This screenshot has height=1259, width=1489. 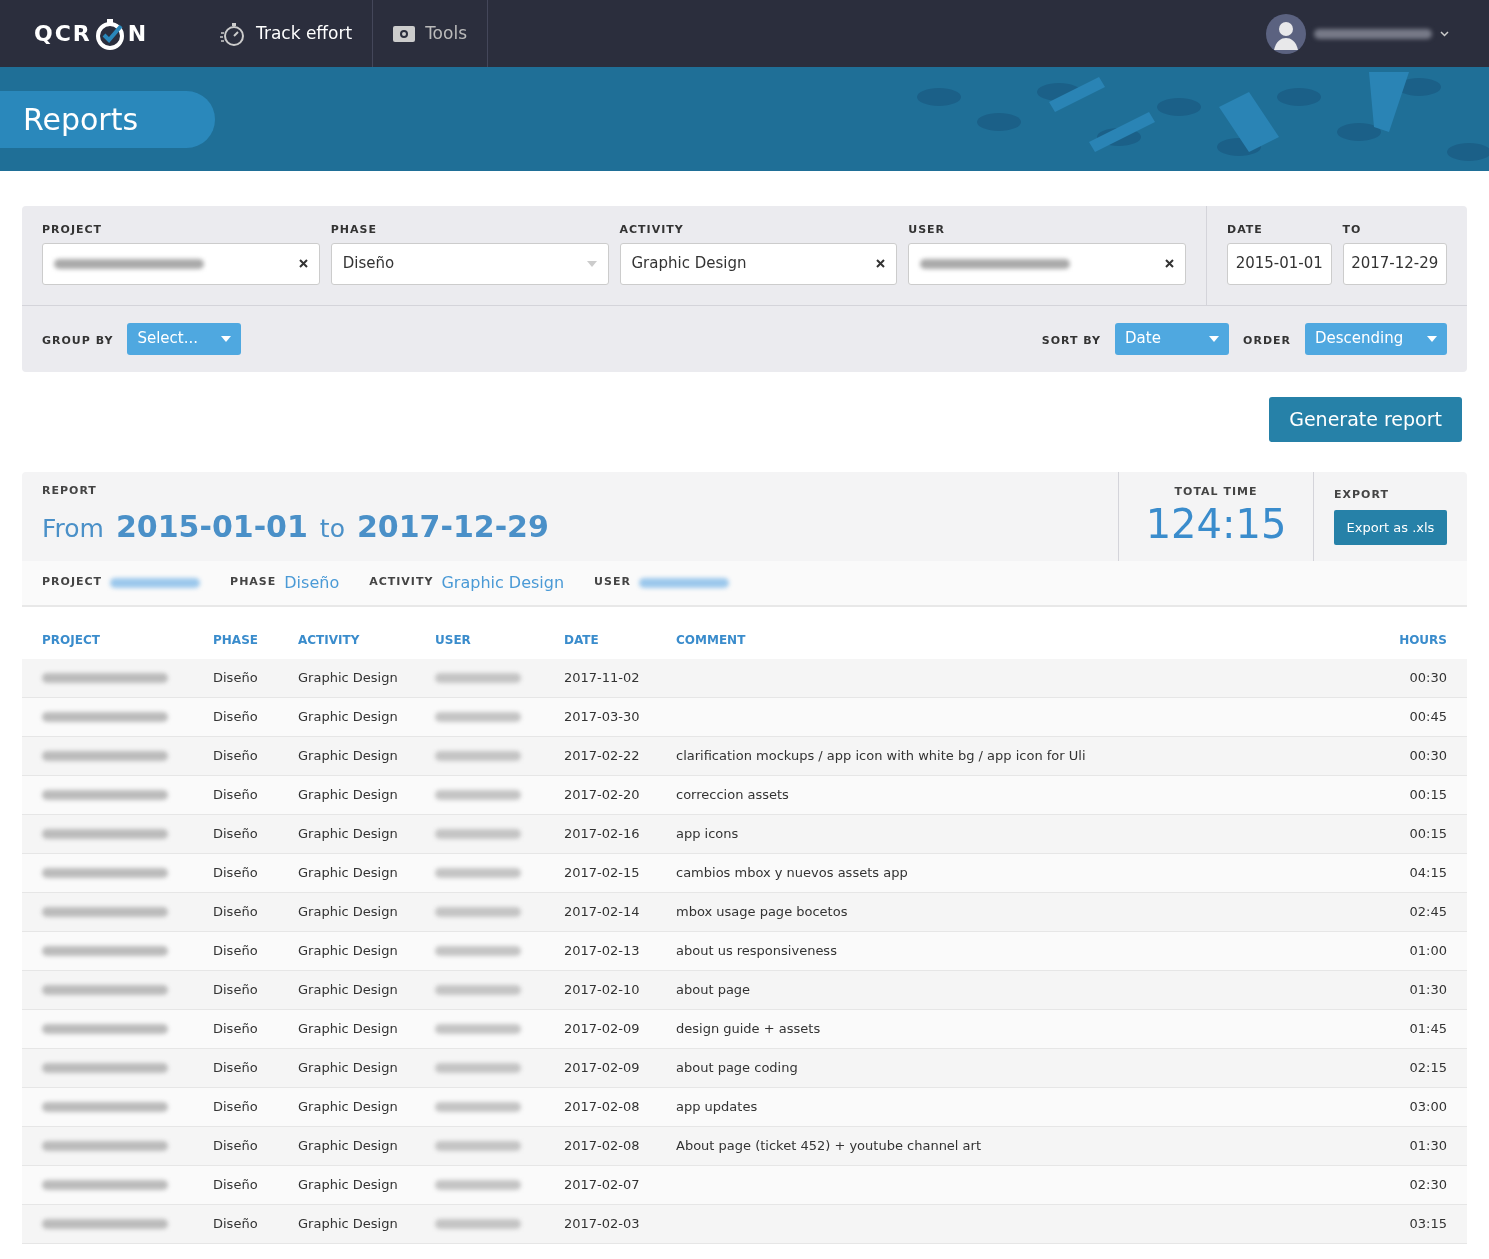 I want to click on select-label: ORDER, so click(x=1267, y=341).